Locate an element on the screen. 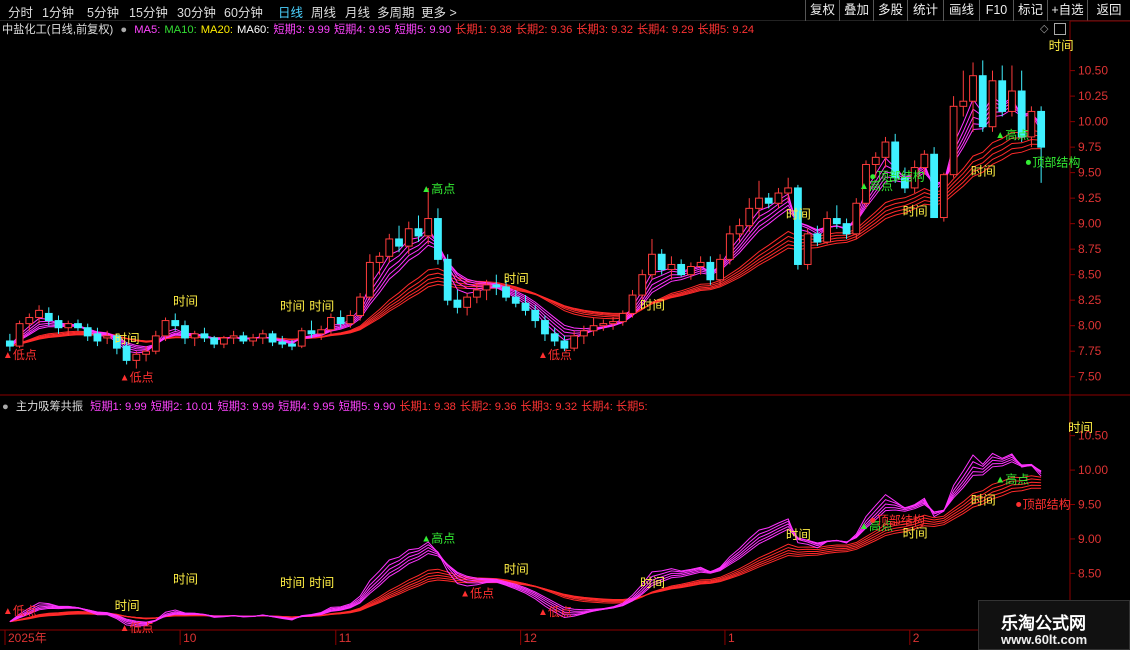 The height and width of the screenshot is (650, 1130). ma-legend-item-8: 长期2: 9.36 is located at coordinates (544, 30).